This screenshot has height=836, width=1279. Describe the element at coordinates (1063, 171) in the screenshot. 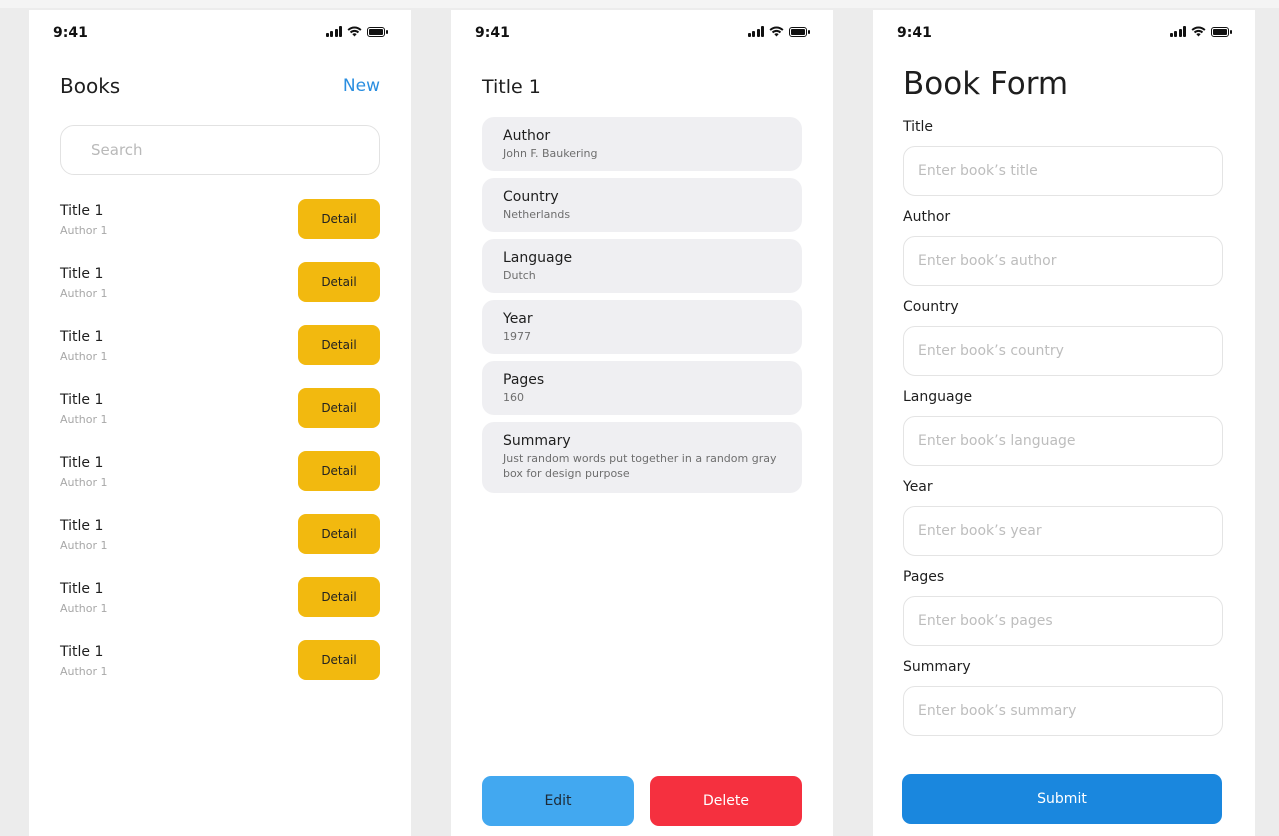

I see `form-input-title` at that location.